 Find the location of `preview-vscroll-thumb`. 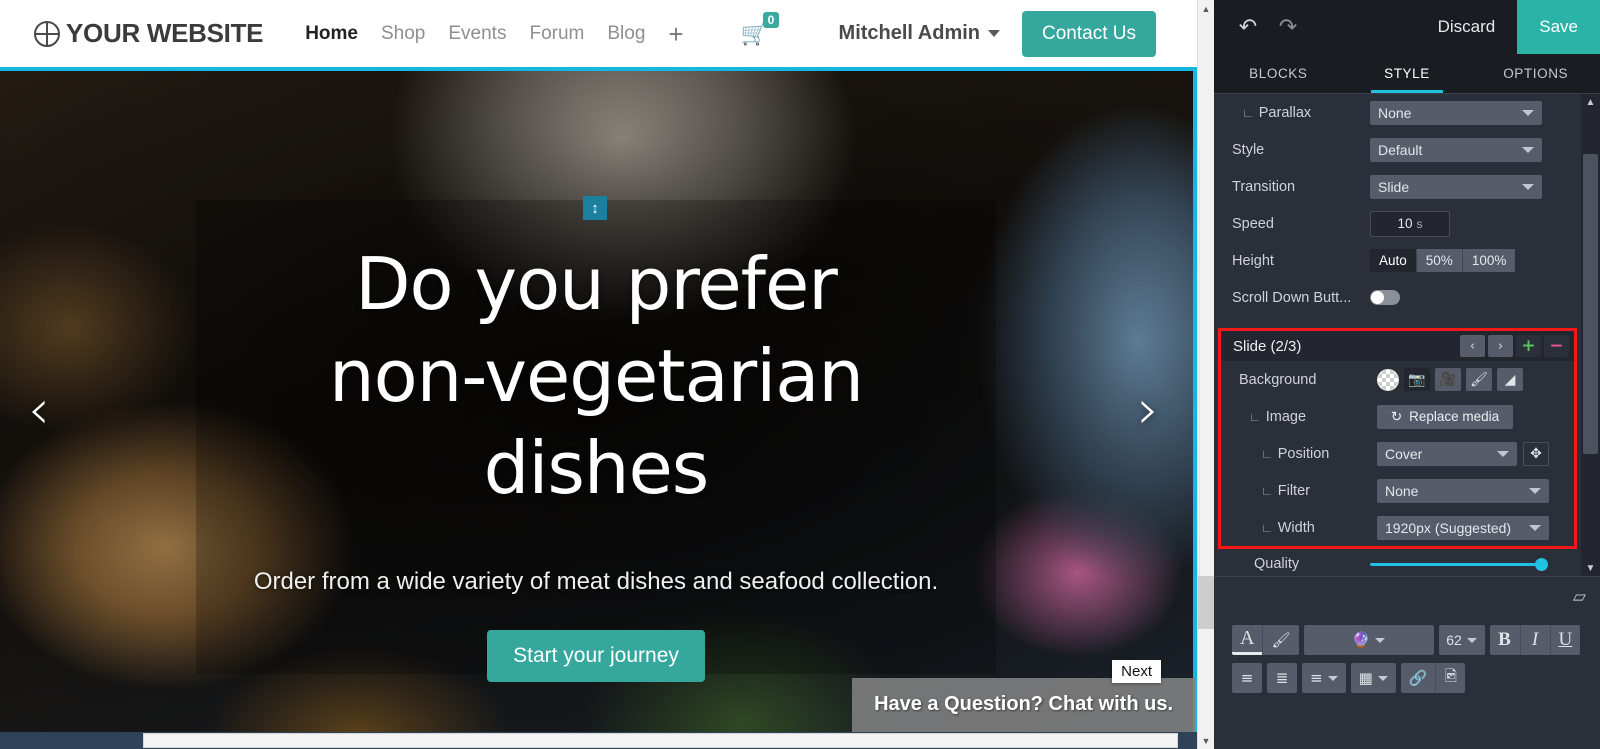

preview-vscroll-thumb is located at coordinates (1206, 362).